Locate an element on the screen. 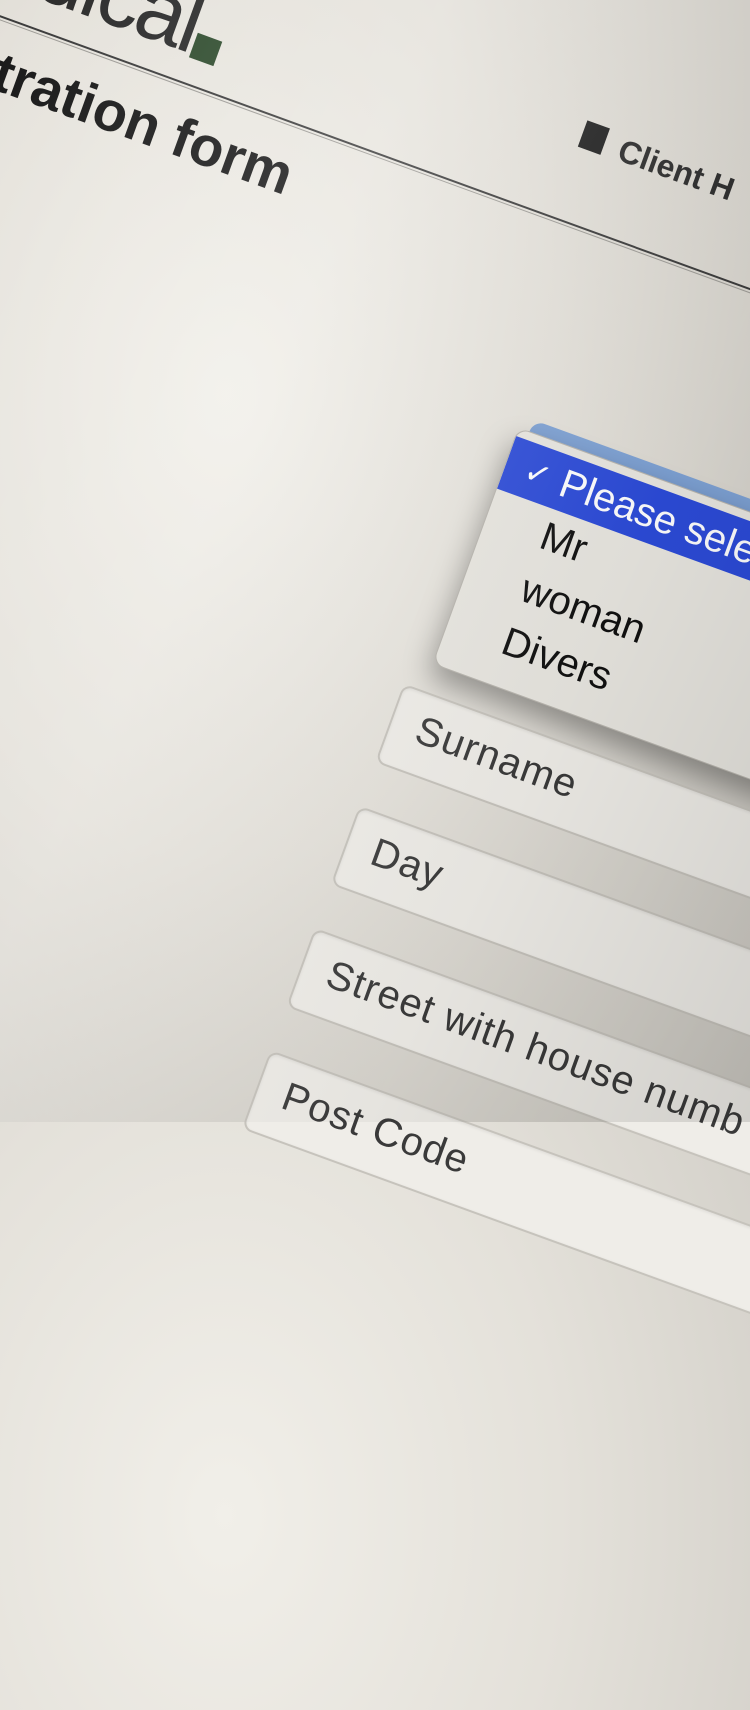 Image resolution: width=750 pixels, height=1710 pixels. checkmark-icon: ✓ is located at coordinates (538, 474).